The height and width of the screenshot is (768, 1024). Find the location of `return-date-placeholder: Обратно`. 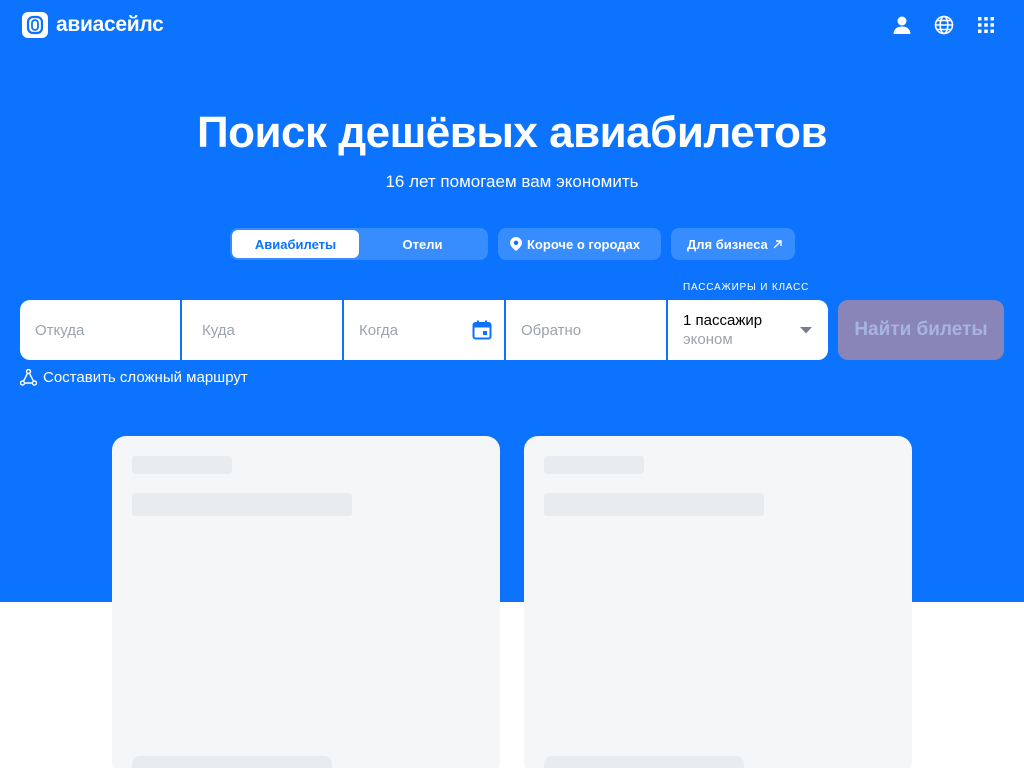

return-date-placeholder: Обратно is located at coordinates (551, 330).